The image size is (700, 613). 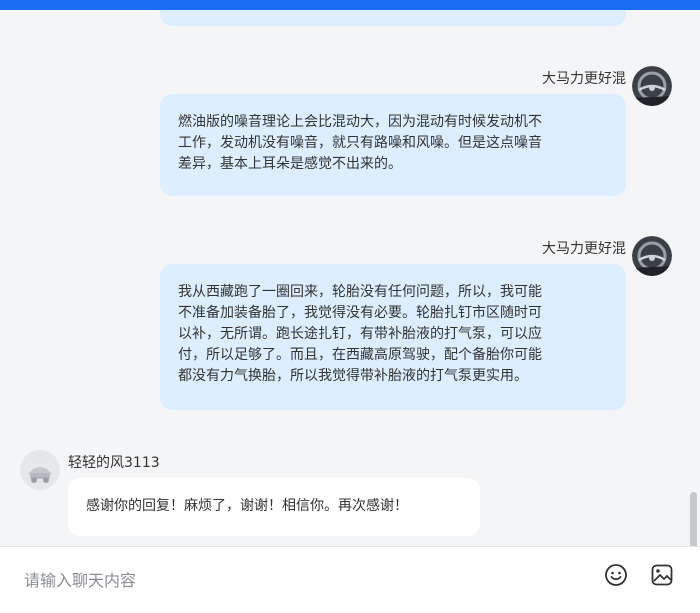 What do you see at coordinates (393, 18) in the screenshot?
I see `previous-message-bubble` at bounding box center [393, 18].